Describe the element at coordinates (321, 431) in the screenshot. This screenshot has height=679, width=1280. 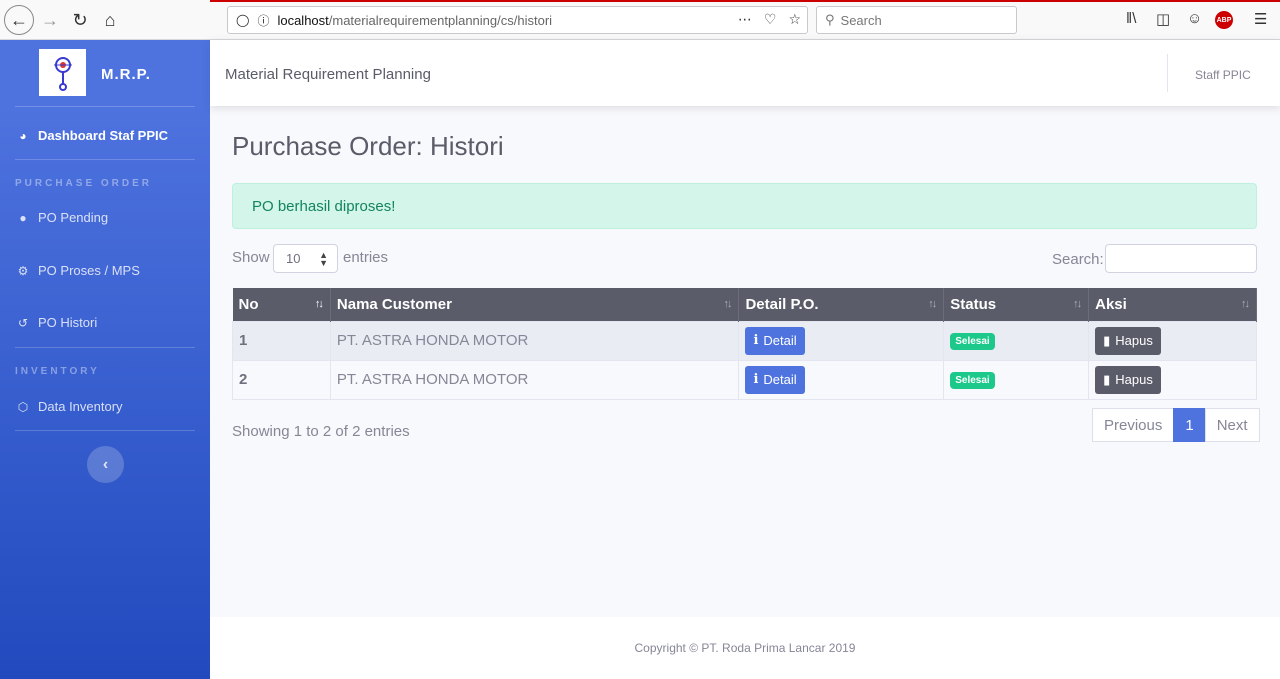
I see `table-info: Showing 1 to 2 of 2 entries` at that location.